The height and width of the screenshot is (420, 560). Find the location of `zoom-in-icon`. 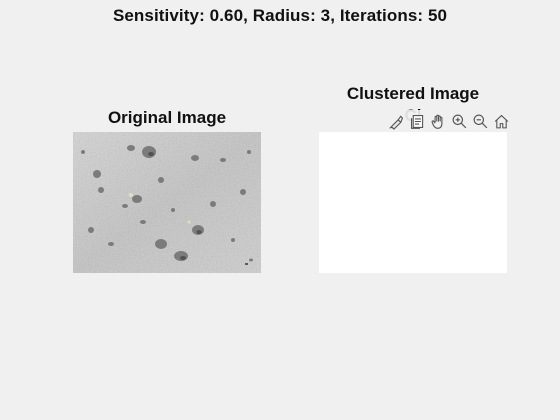

zoom-in-icon is located at coordinates (459, 121).